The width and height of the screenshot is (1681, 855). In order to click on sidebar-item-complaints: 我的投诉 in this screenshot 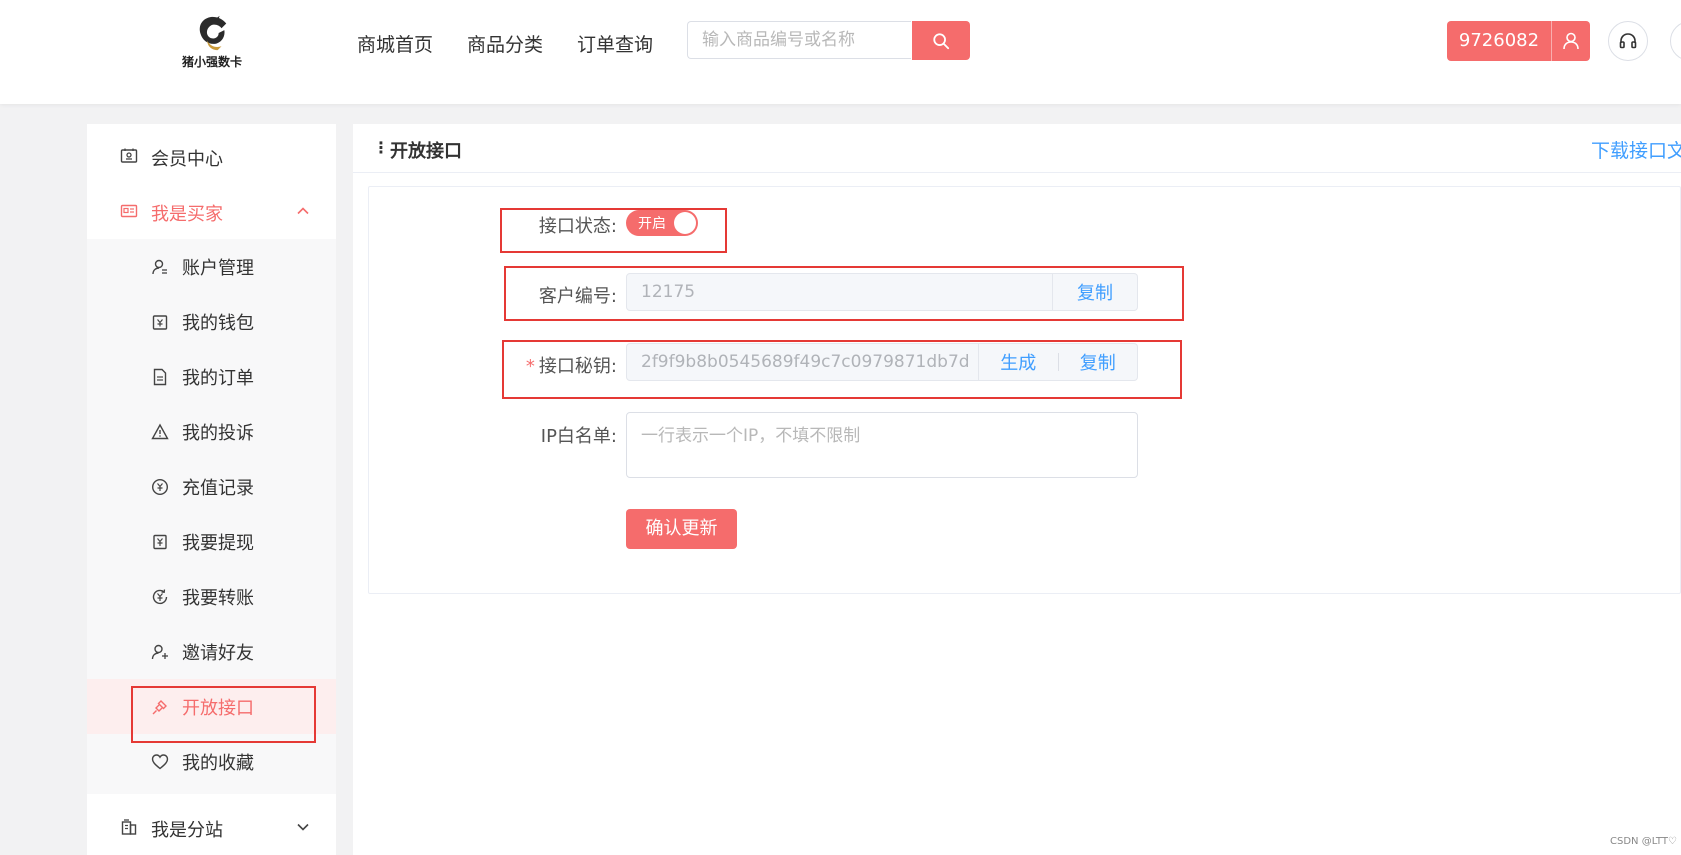, I will do `click(211, 431)`.